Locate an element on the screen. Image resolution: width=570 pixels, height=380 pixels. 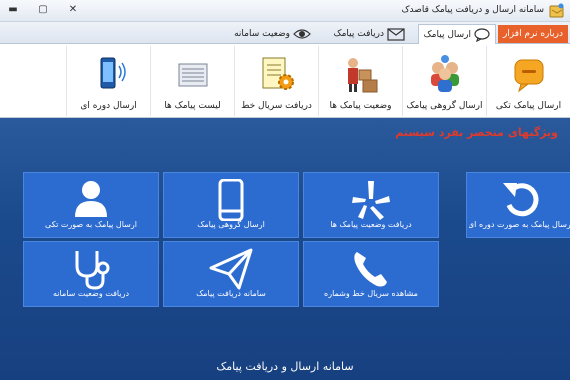
tab-about-label: درباره نرم افزار is located at coordinates (532, 34).